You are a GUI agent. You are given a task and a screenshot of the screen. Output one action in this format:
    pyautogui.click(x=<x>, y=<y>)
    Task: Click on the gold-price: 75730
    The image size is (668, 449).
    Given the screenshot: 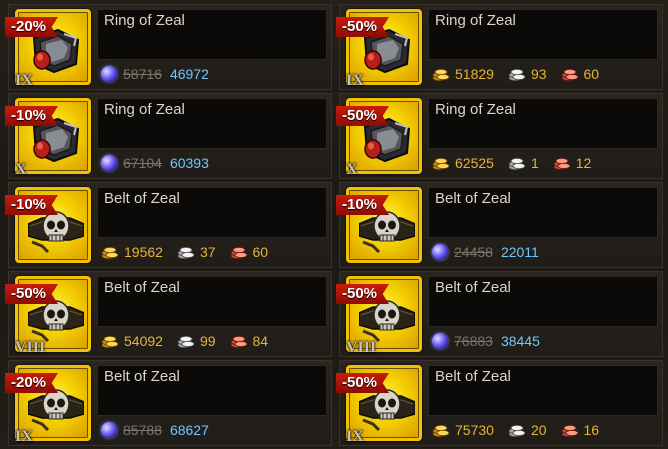 What is the action you would take?
    pyautogui.click(x=474, y=430)
    